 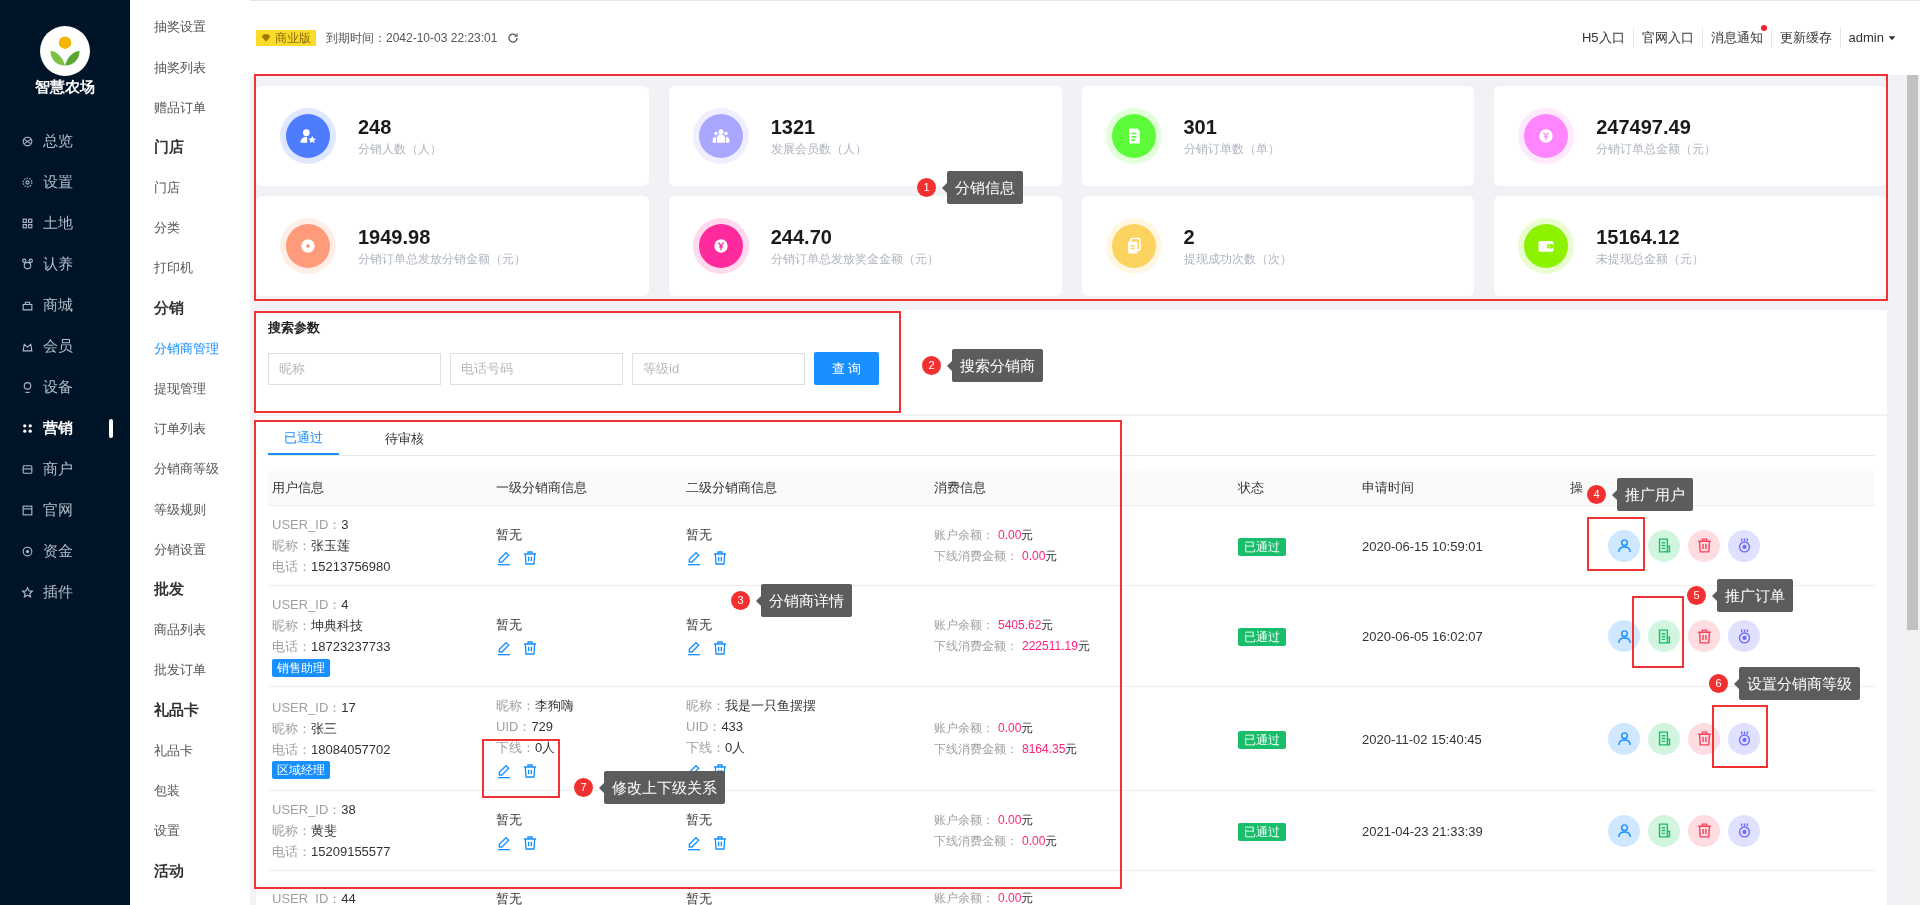 What do you see at coordinates (1737, 38) in the screenshot?
I see `header-link: 消息通知` at bounding box center [1737, 38].